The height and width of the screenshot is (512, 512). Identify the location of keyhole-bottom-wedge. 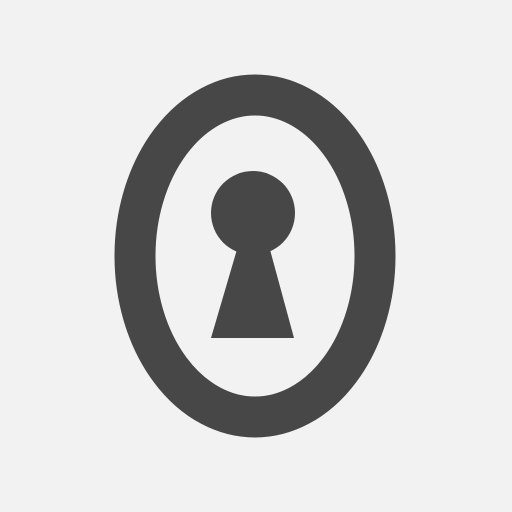
(252, 292).